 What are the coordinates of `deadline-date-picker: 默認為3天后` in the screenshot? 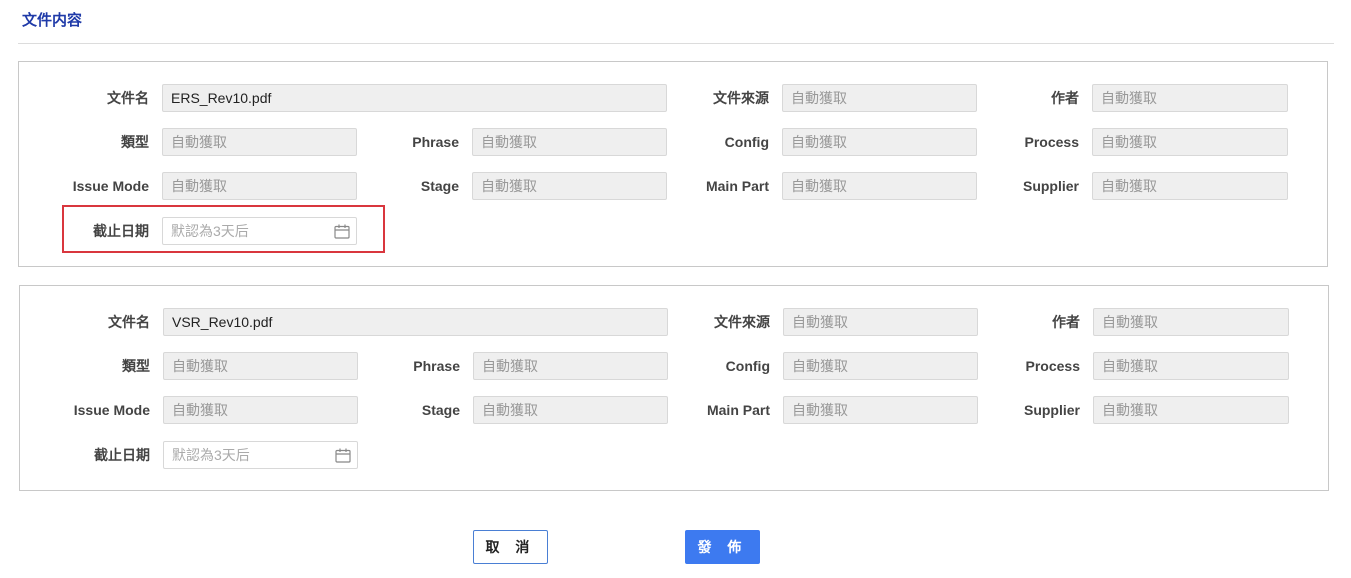 It's located at (260, 455).